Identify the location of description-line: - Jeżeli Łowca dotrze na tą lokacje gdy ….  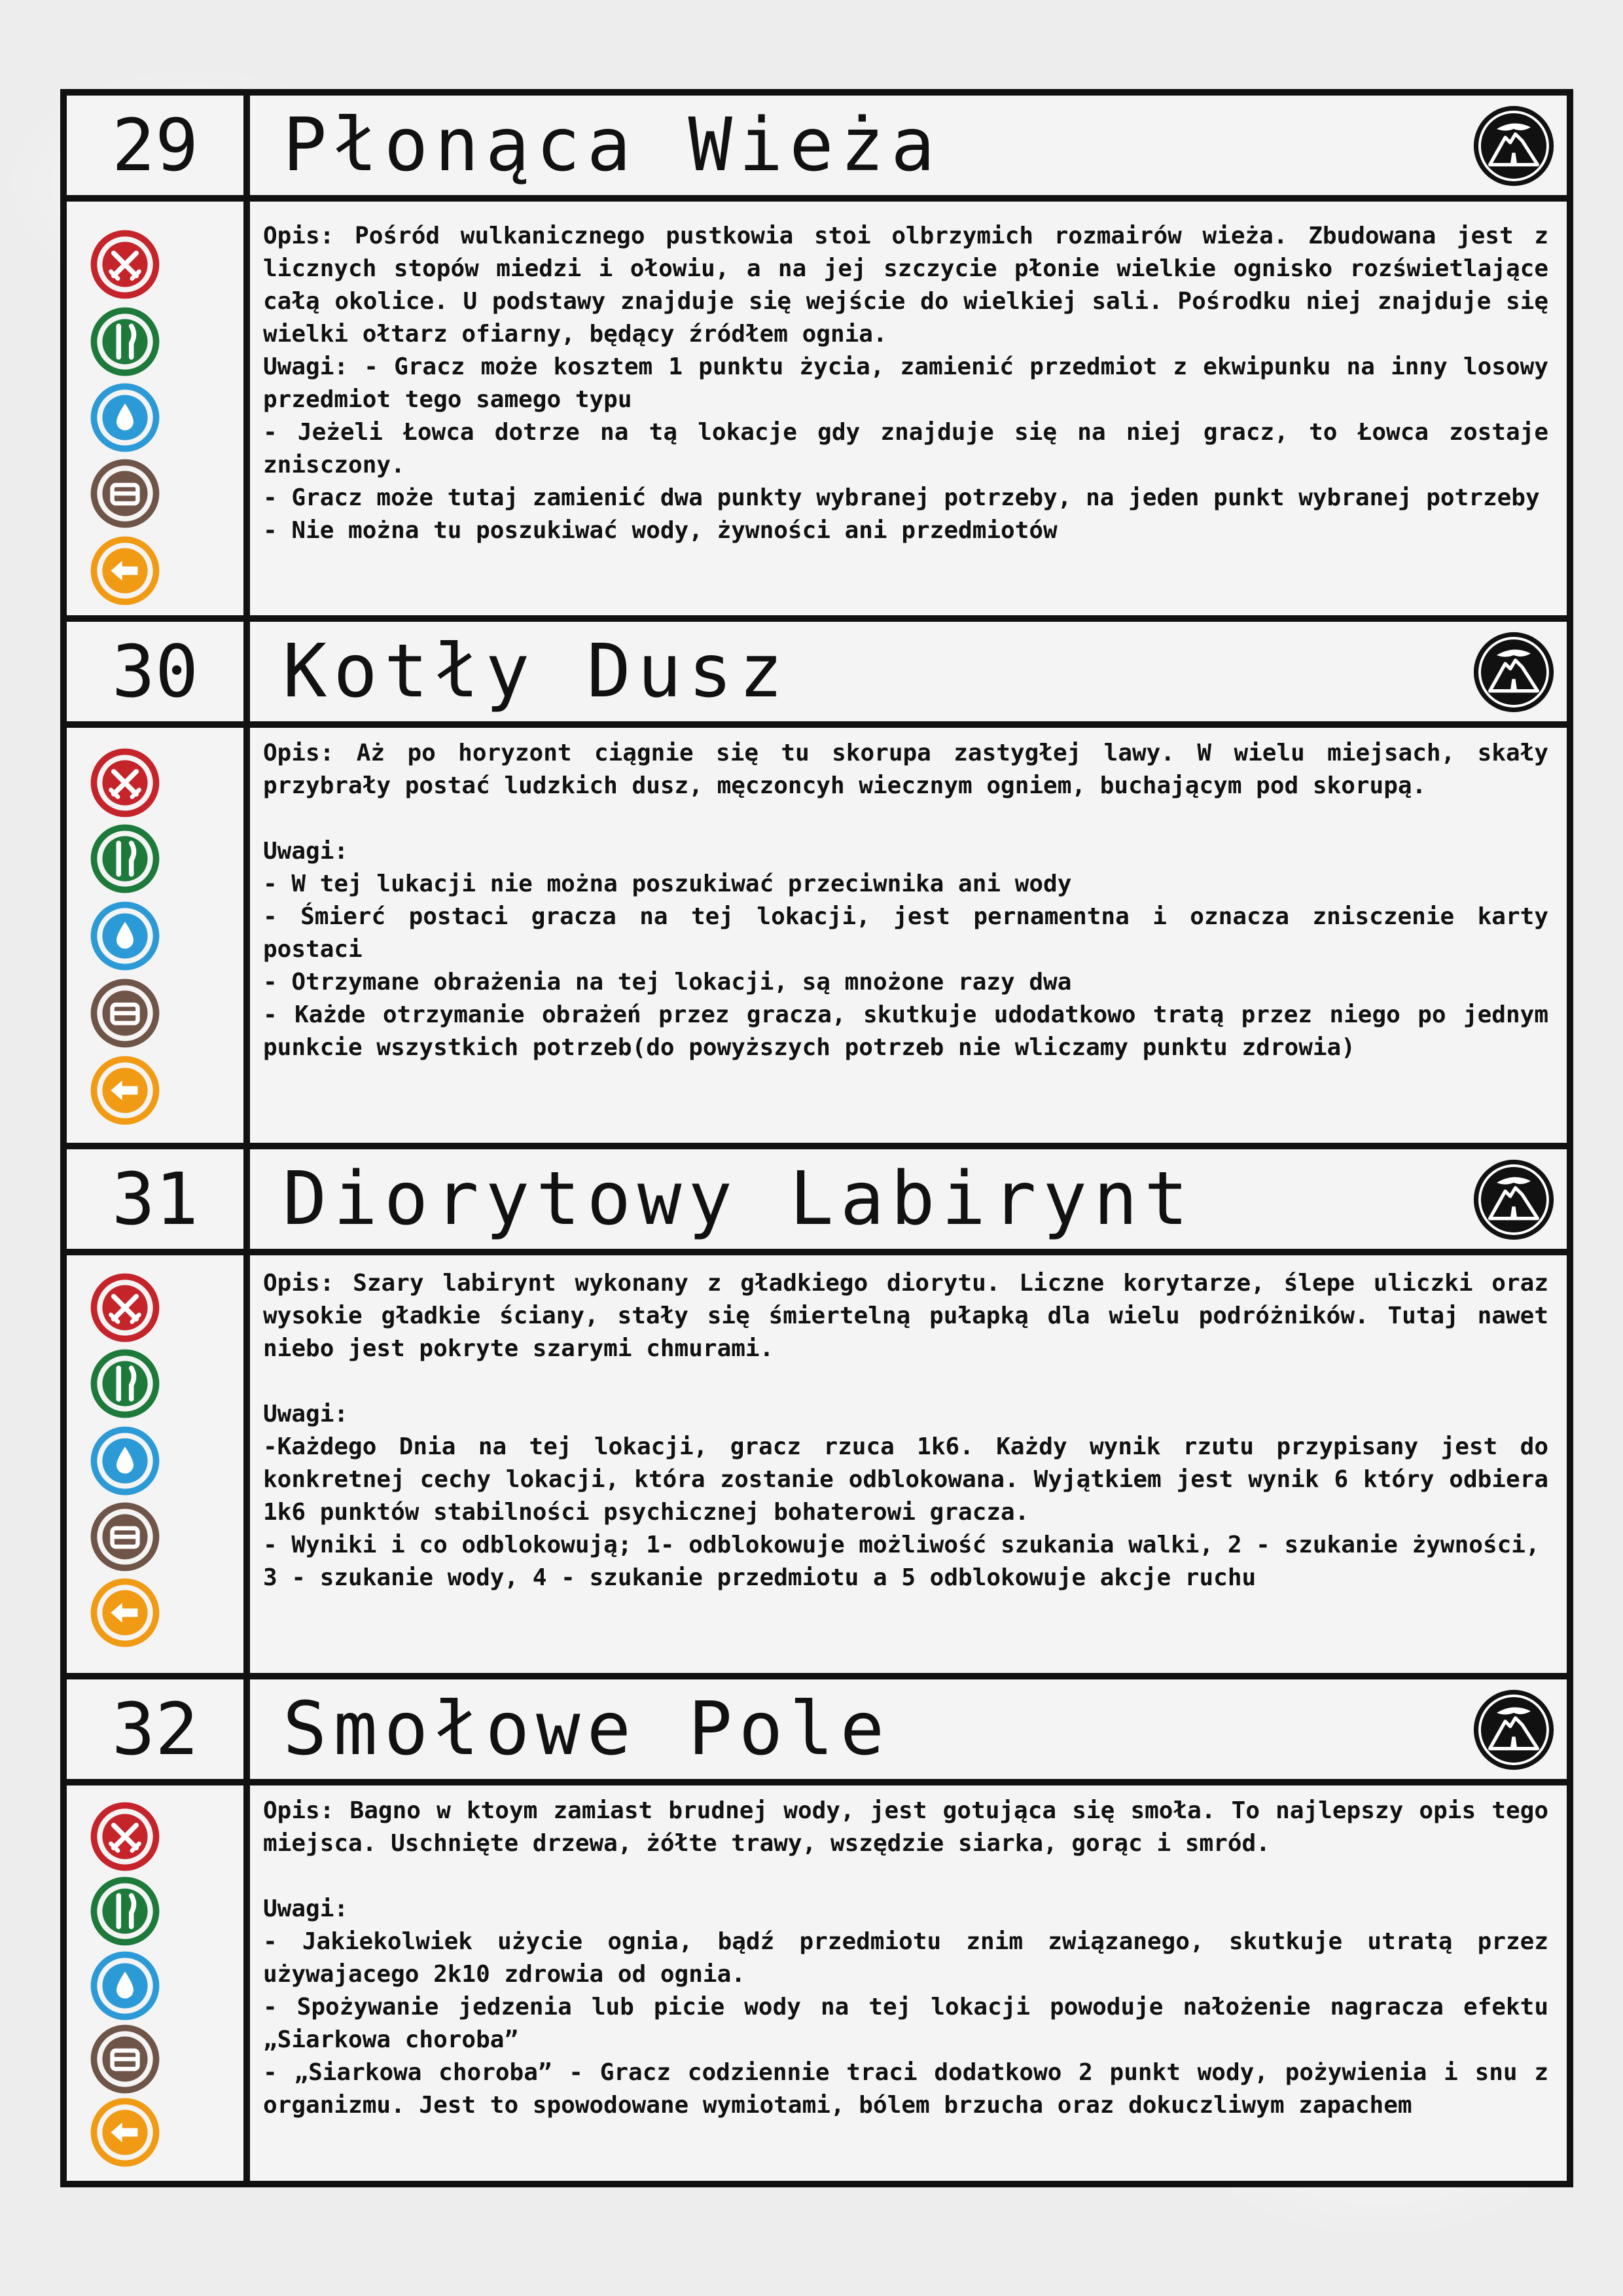
(905, 448).